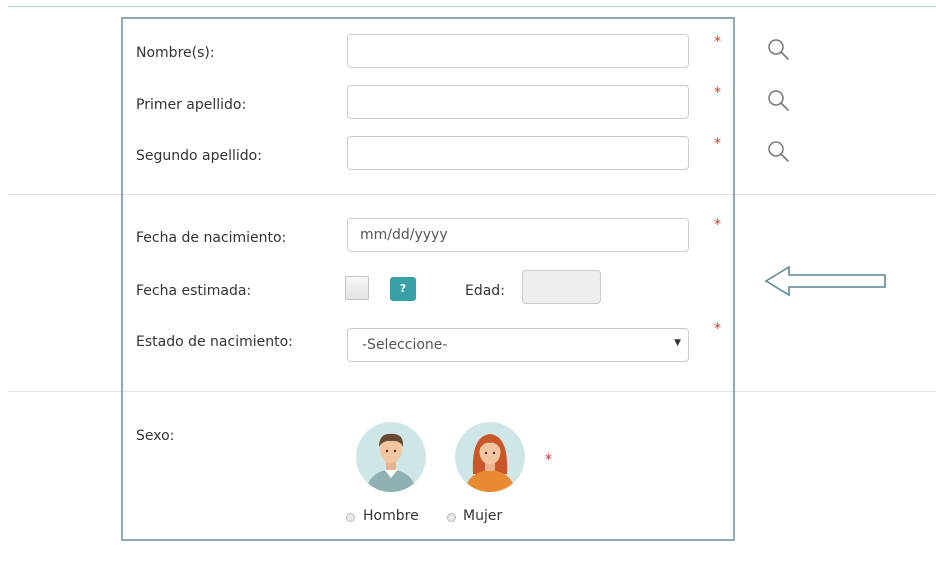 The height and width of the screenshot is (569, 936). I want to click on birth-state-label: Estado de nacimiento:, so click(214, 342).